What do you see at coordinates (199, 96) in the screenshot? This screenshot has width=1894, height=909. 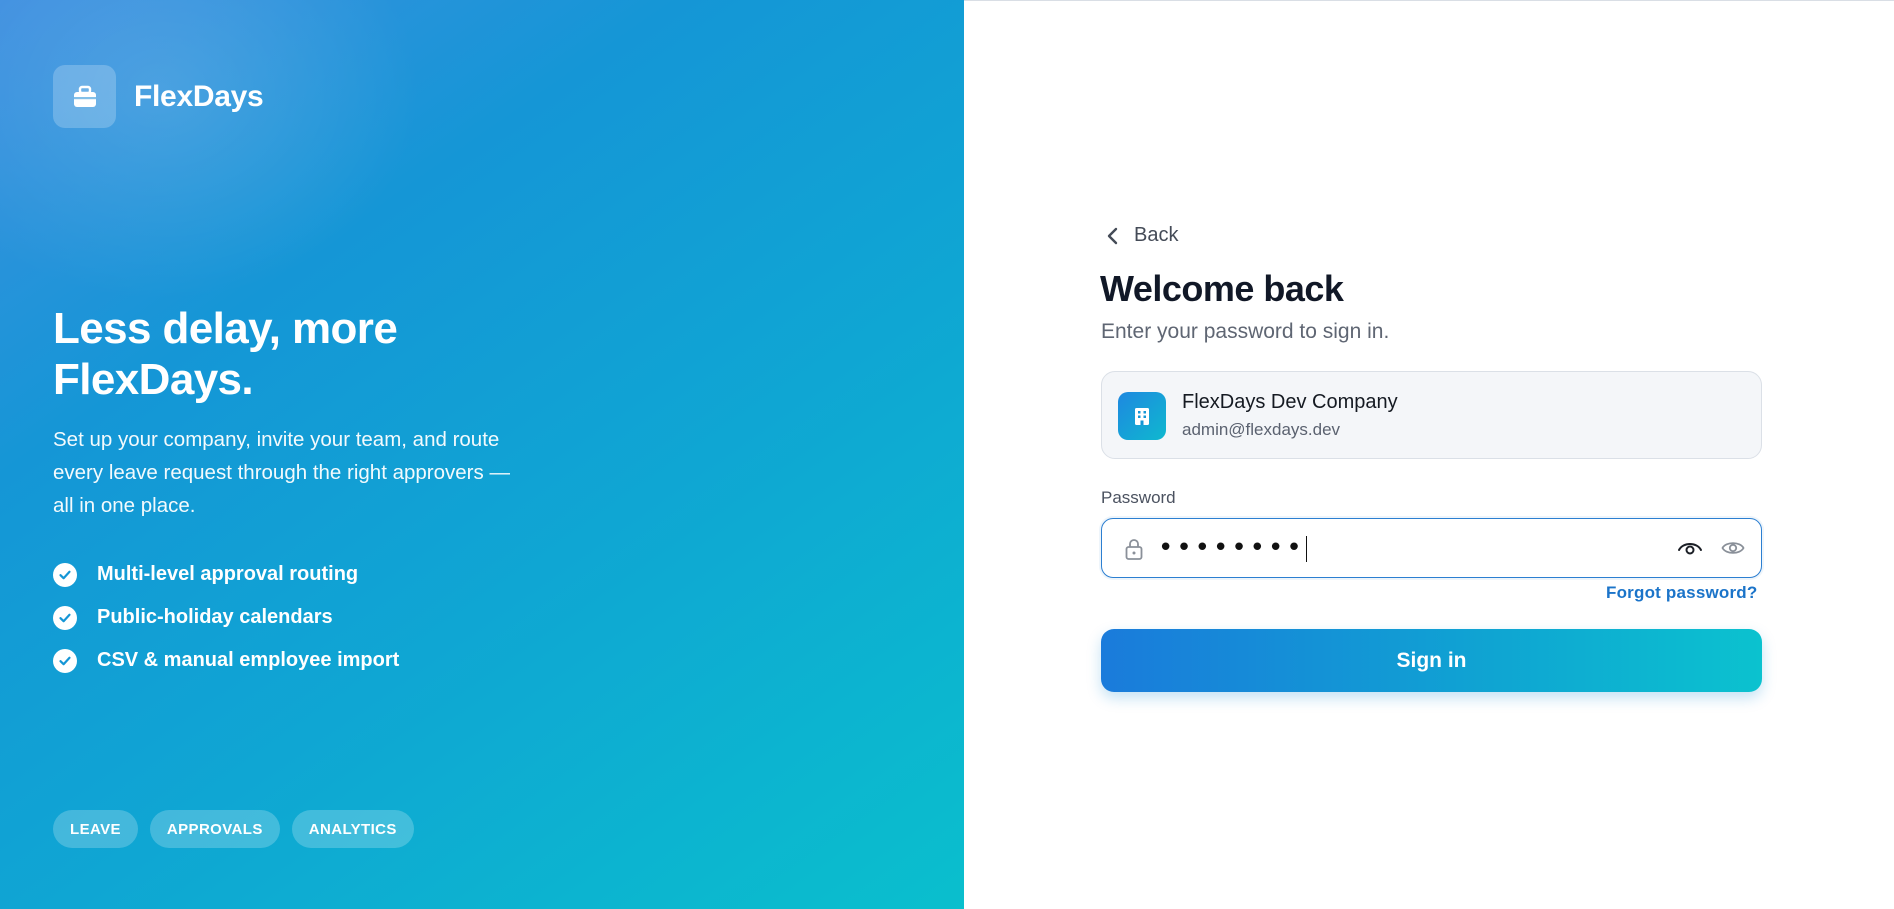 I see `brand-name: FlexDays` at bounding box center [199, 96].